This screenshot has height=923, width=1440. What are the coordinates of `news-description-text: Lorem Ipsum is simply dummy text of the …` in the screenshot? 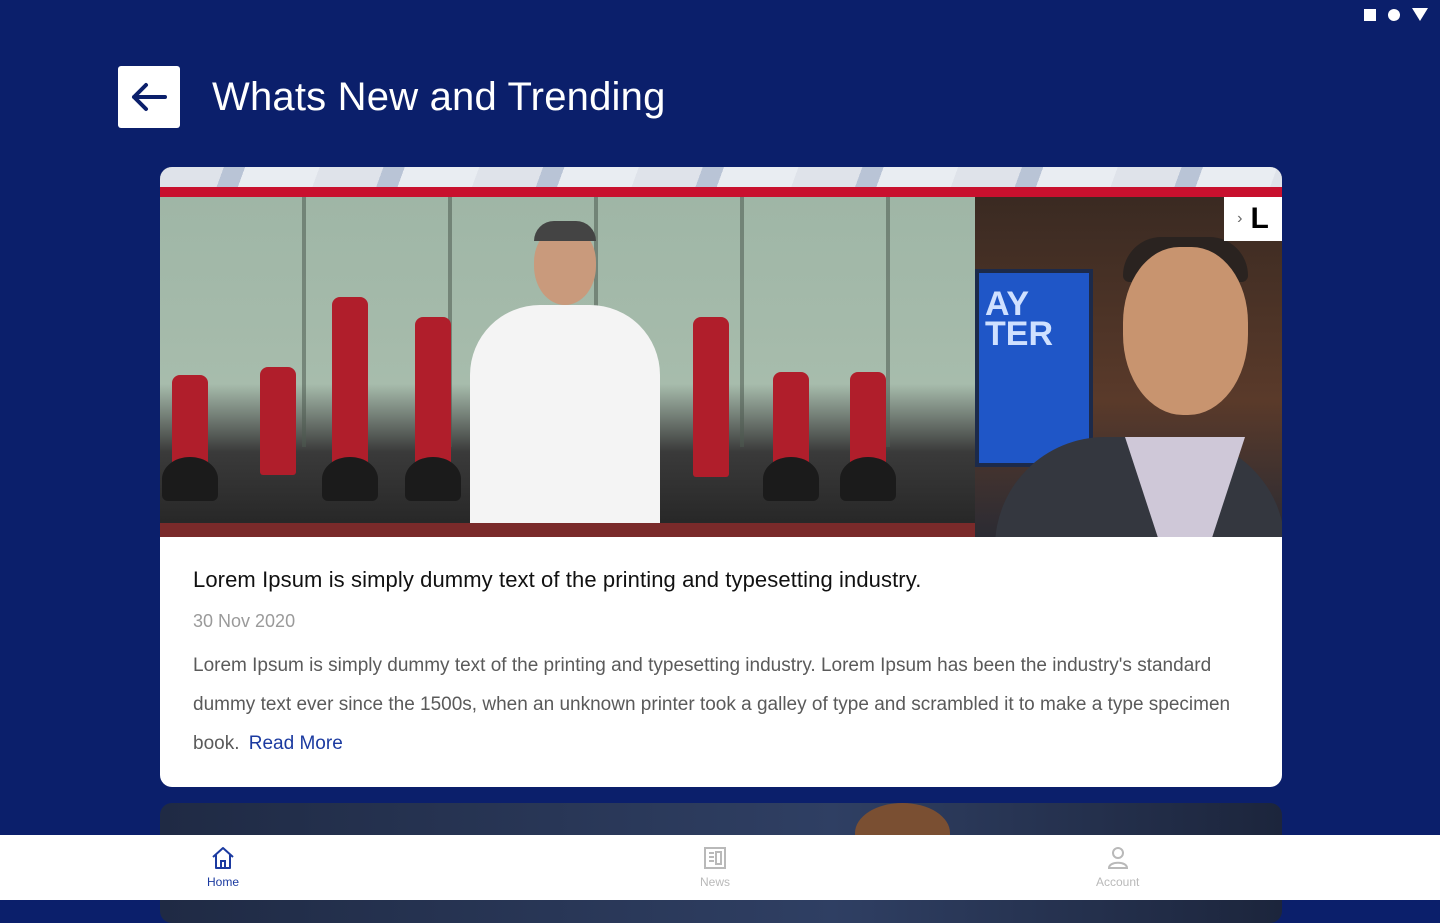 It's located at (712, 704).